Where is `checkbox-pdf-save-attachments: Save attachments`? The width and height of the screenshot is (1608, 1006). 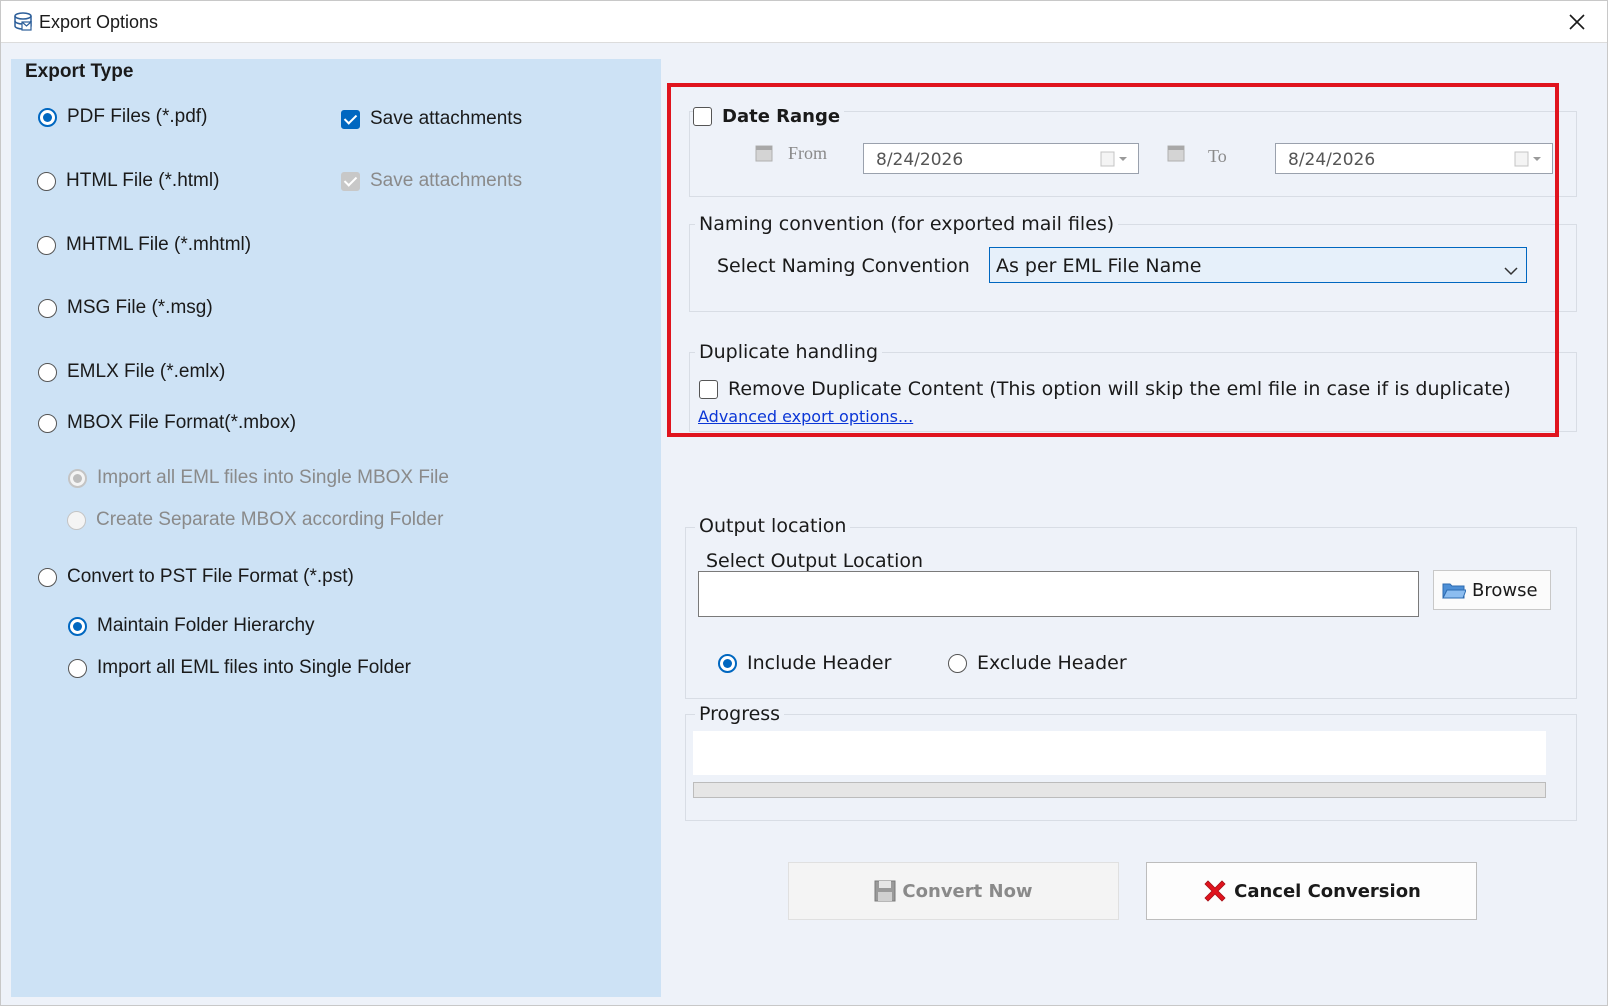 checkbox-pdf-save-attachments: Save attachments is located at coordinates (431, 119).